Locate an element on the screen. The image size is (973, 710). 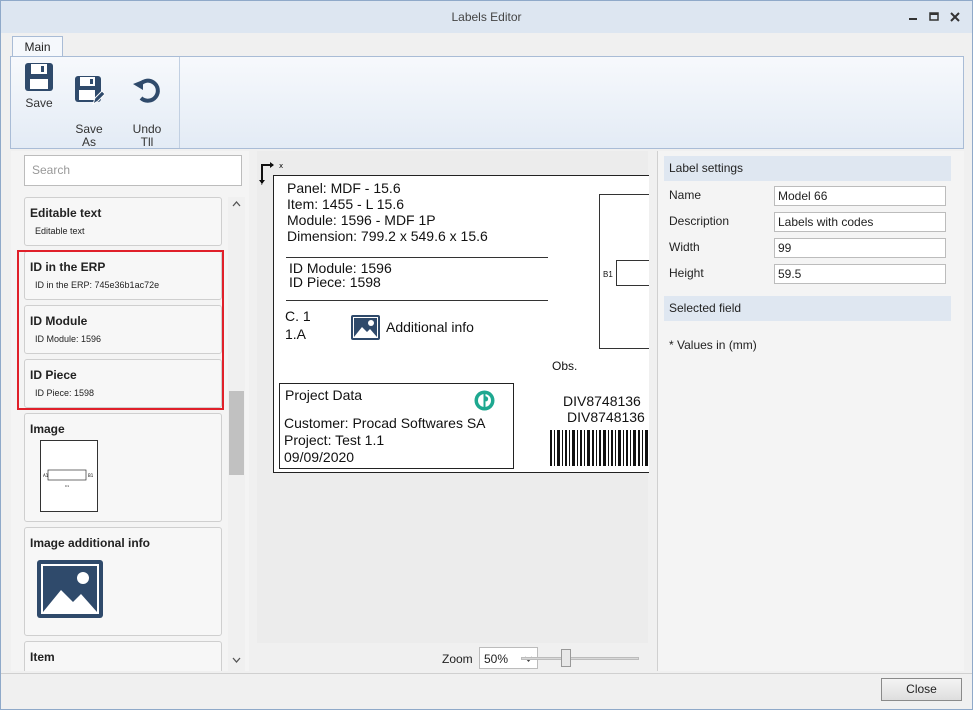
text-barcode-1: DIV8748136 is located at coordinates (602, 401).